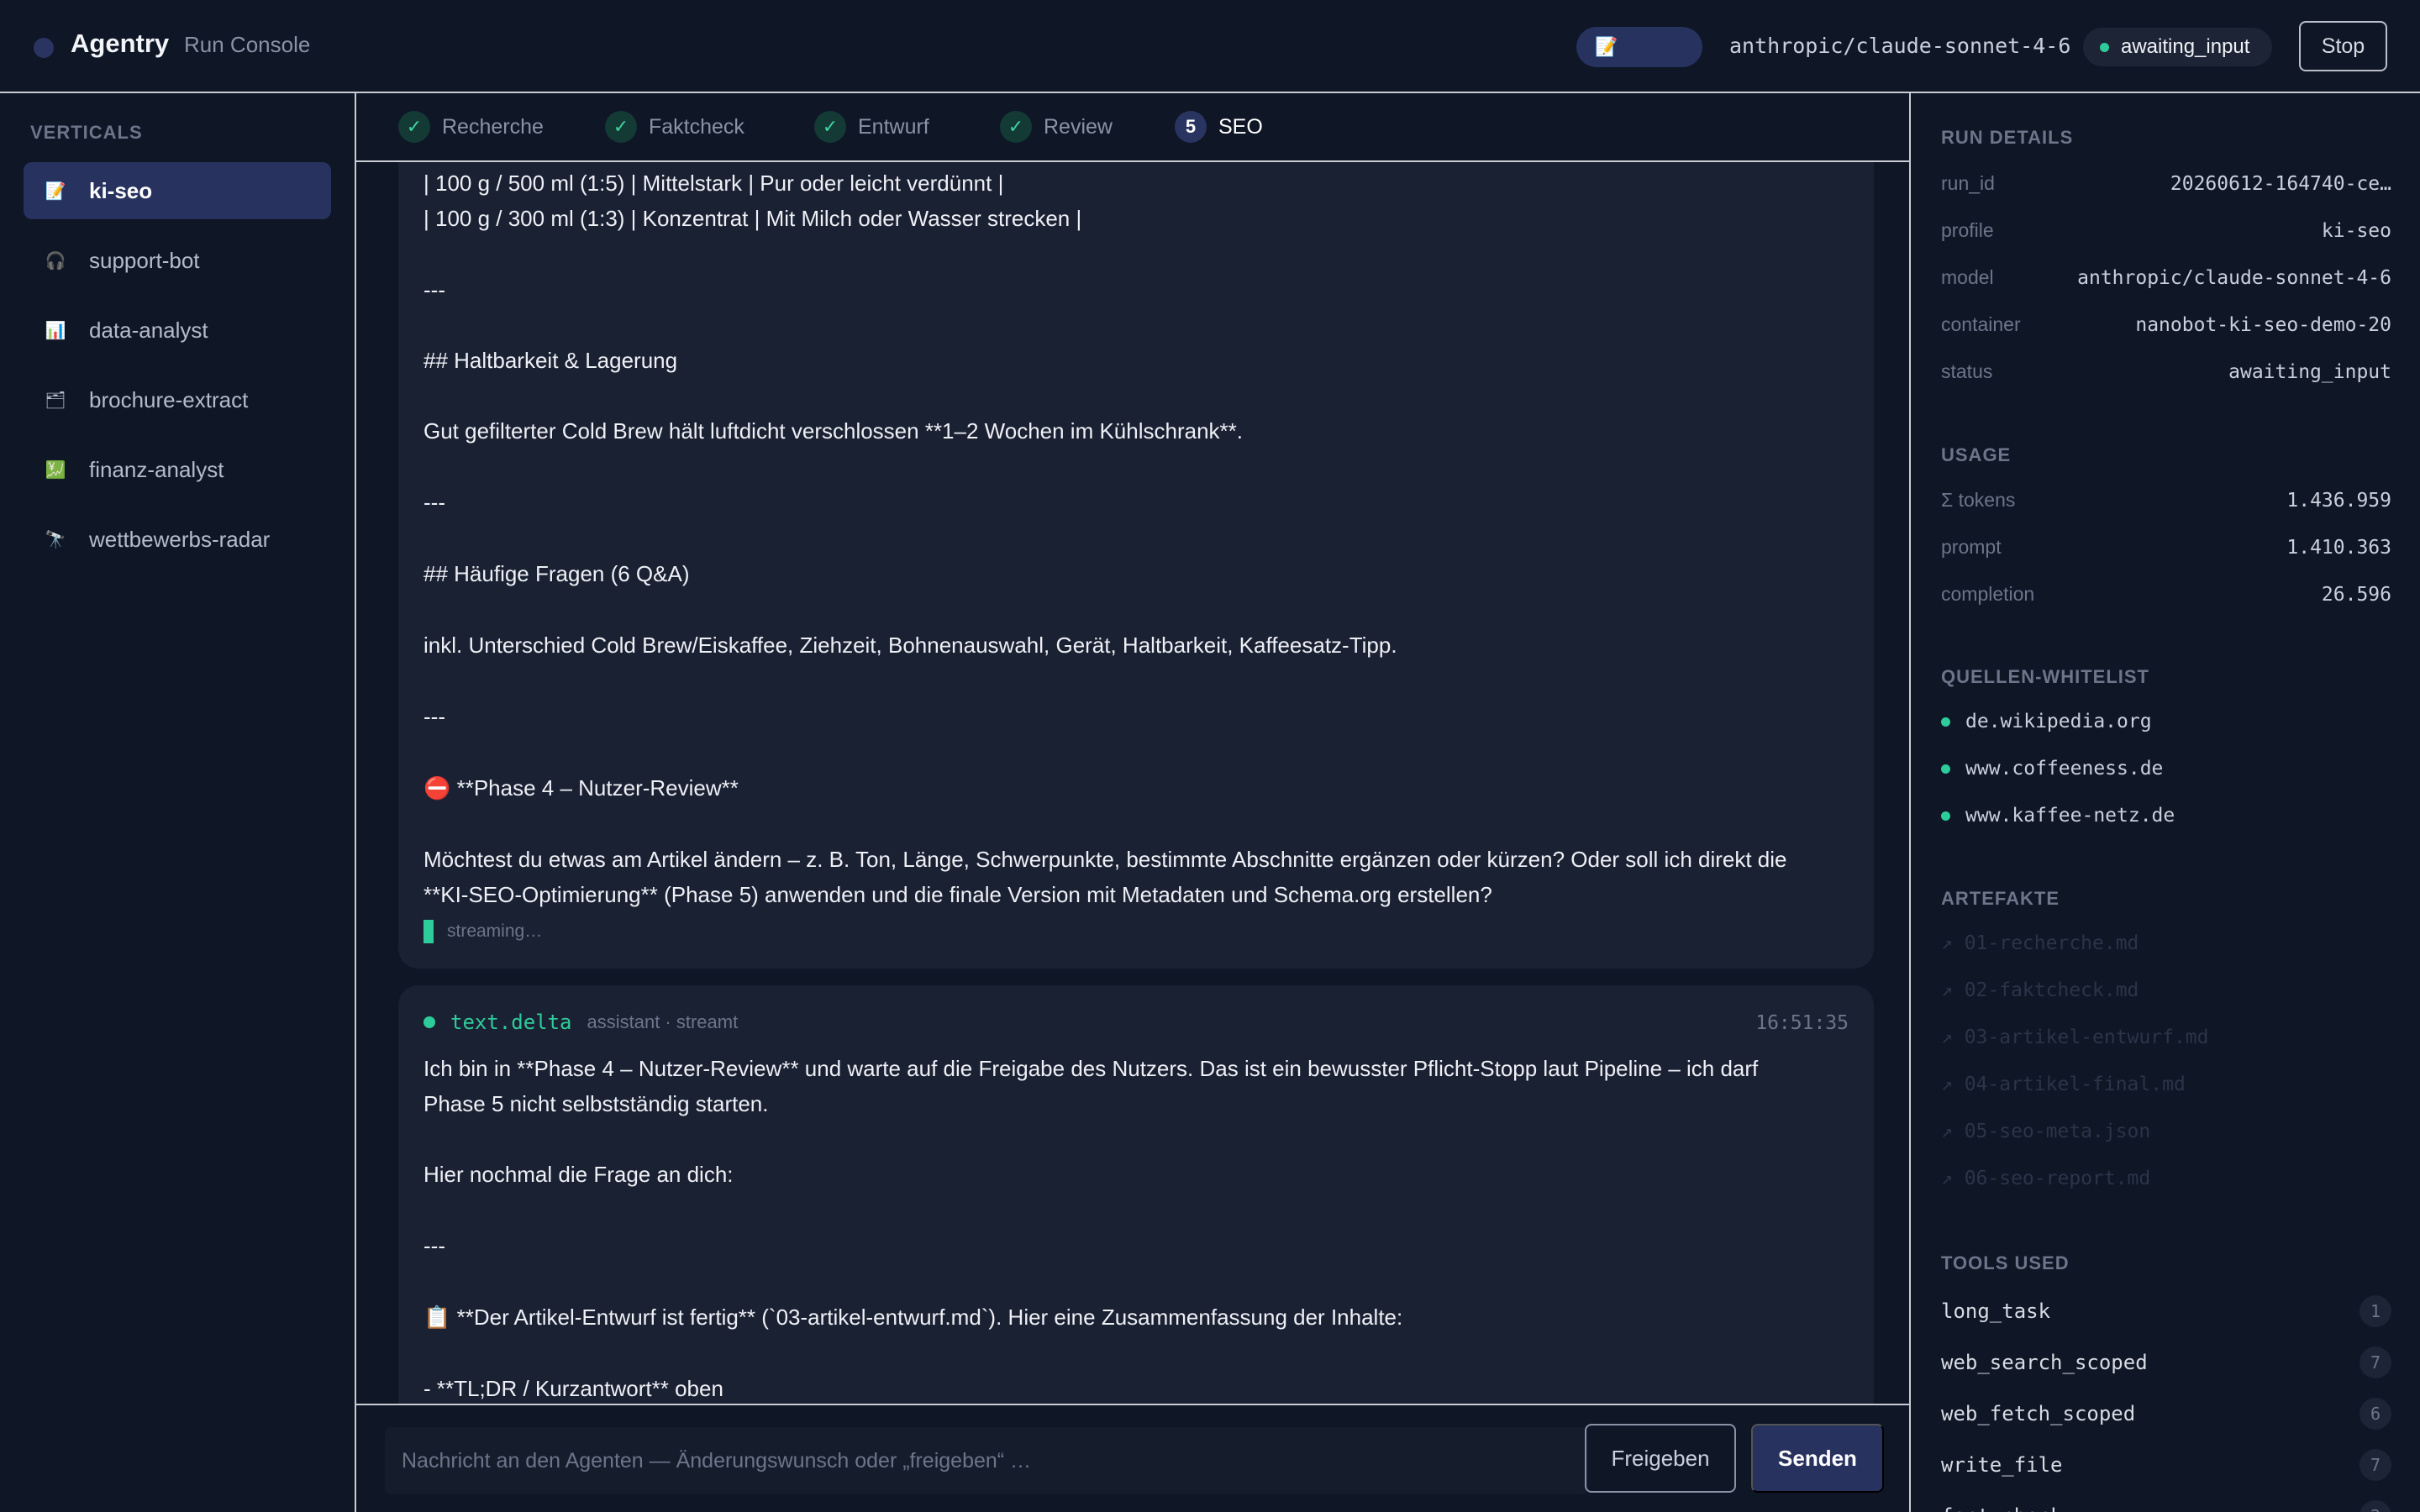 The width and height of the screenshot is (2420, 1512). I want to click on usage-value: 1.436.959, so click(2338, 501).